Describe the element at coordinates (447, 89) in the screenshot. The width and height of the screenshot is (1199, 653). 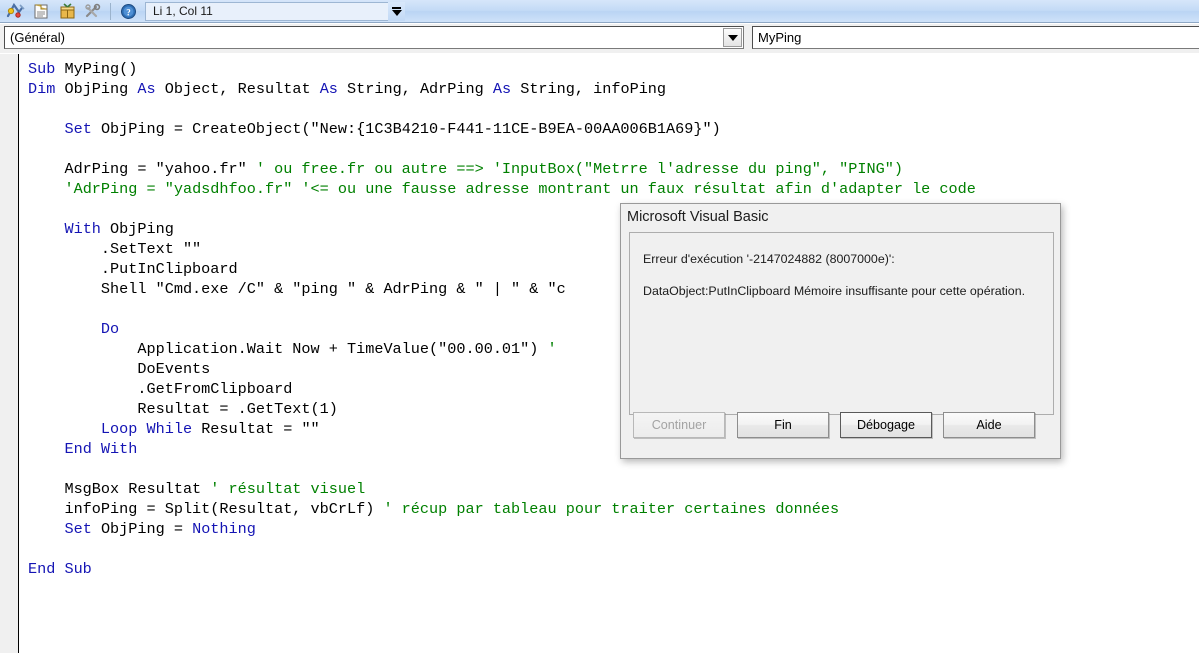
I see `code-token: , AdrPing` at that location.